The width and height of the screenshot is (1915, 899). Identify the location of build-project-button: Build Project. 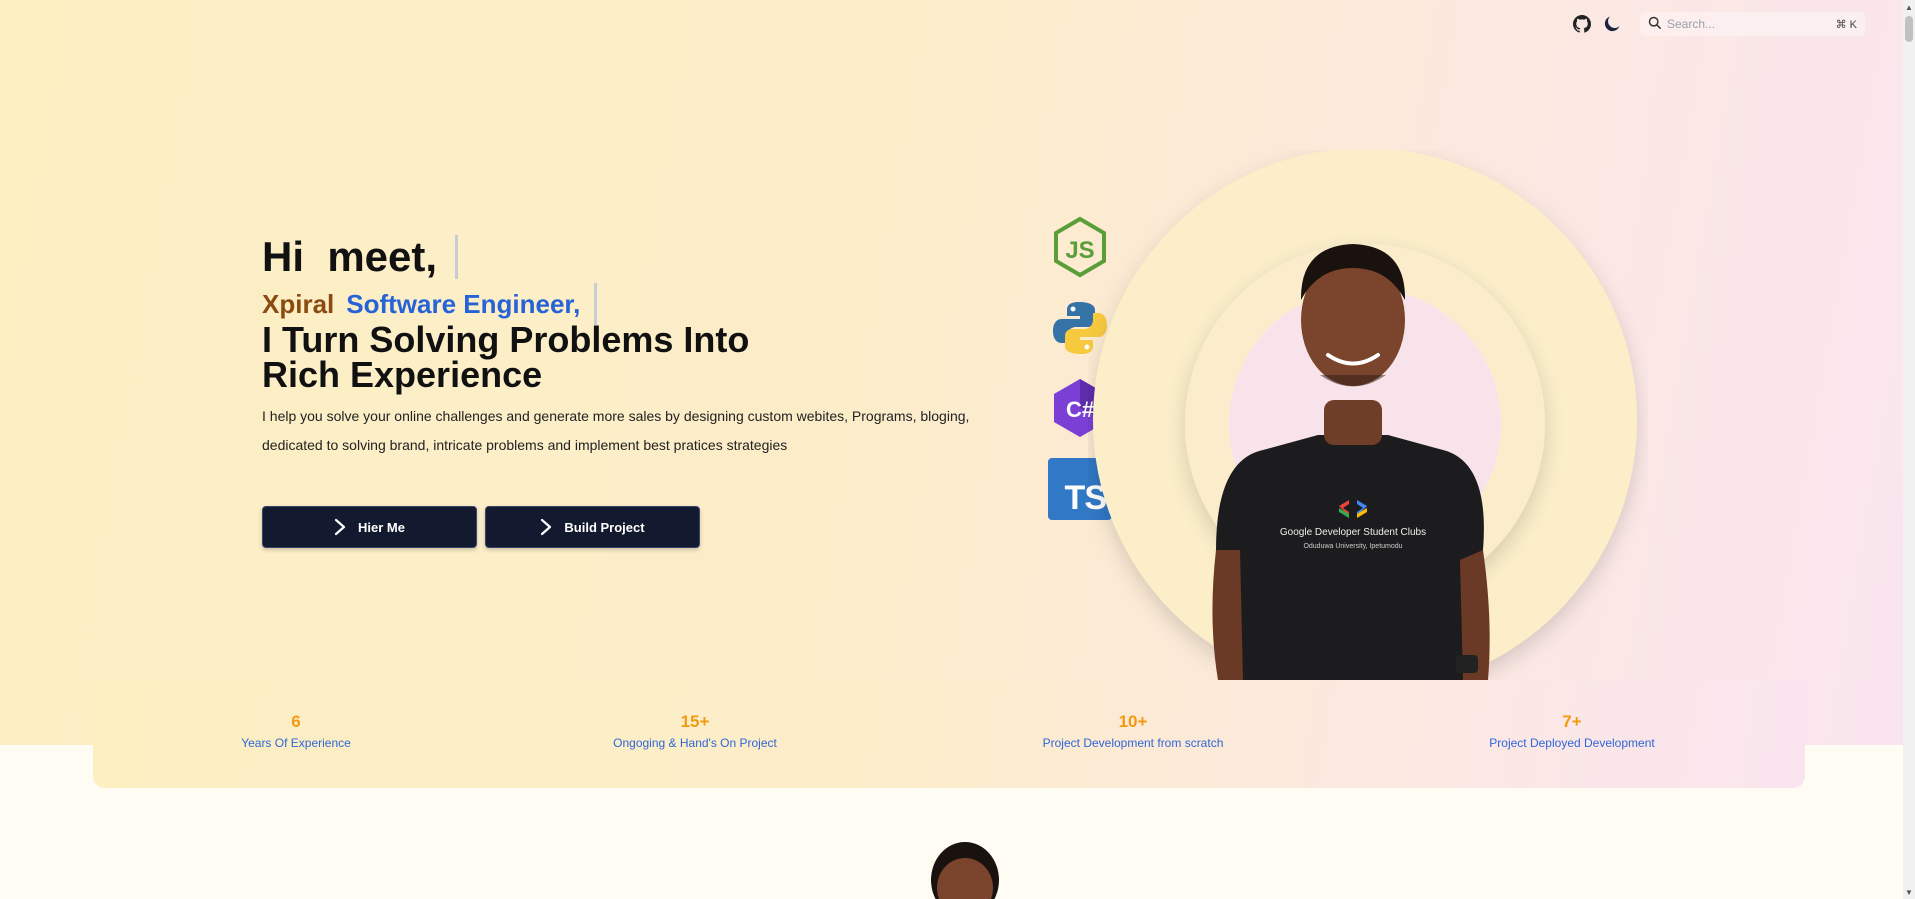
(592, 527).